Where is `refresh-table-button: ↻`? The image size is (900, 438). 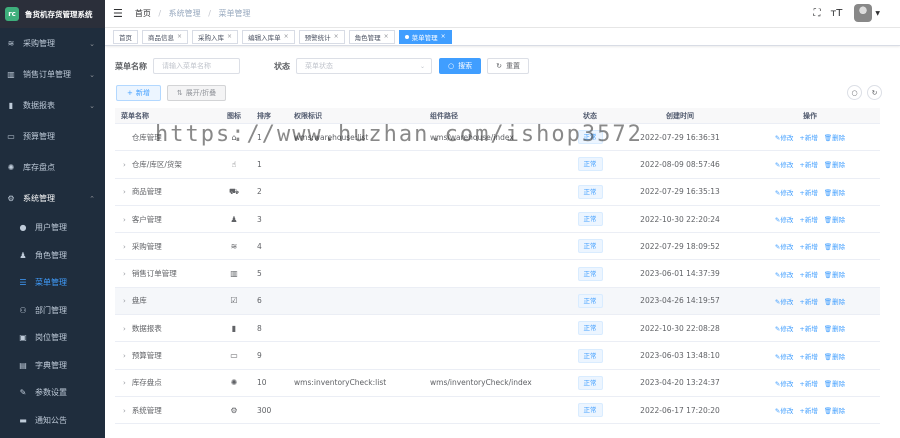
refresh-table-button: ↻ is located at coordinates (874, 92).